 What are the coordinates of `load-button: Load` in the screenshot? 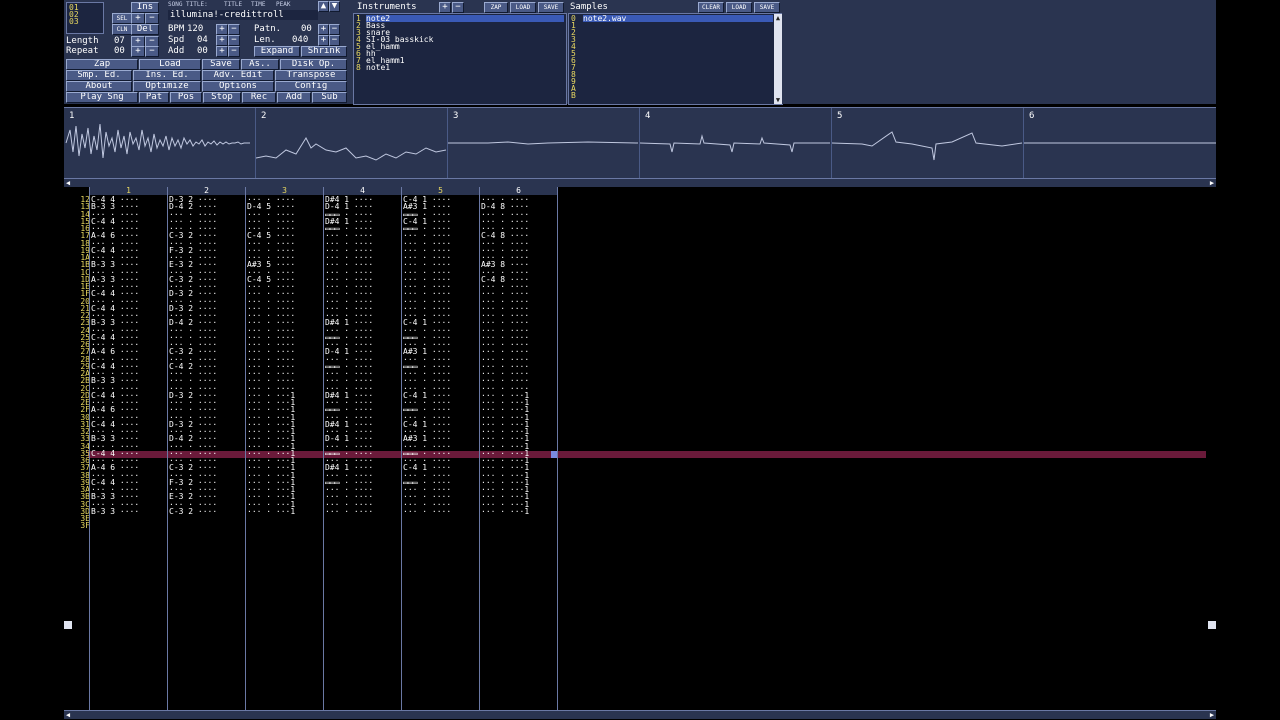 It's located at (170, 64).